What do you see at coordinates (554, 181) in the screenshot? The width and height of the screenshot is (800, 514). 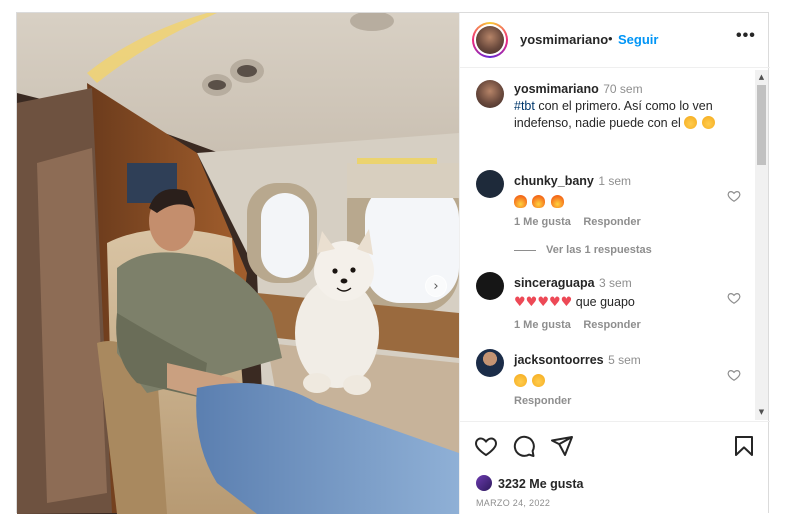 I see `comment-username: chunky_bany` at bounding box center [554, 181].